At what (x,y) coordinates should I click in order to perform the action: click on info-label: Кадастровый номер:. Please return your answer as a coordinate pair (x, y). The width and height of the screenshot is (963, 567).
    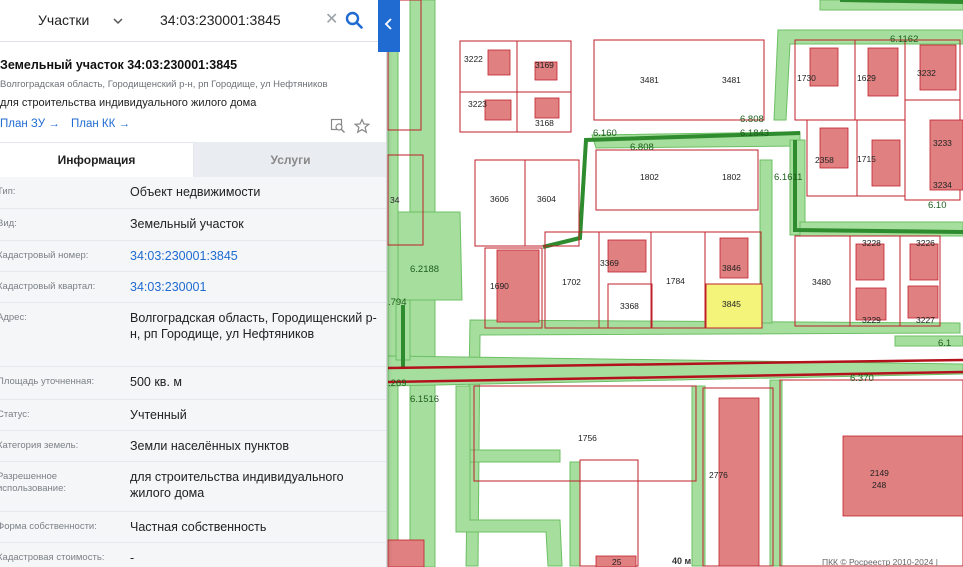
    Looking at the image, I should click on (44, 255).